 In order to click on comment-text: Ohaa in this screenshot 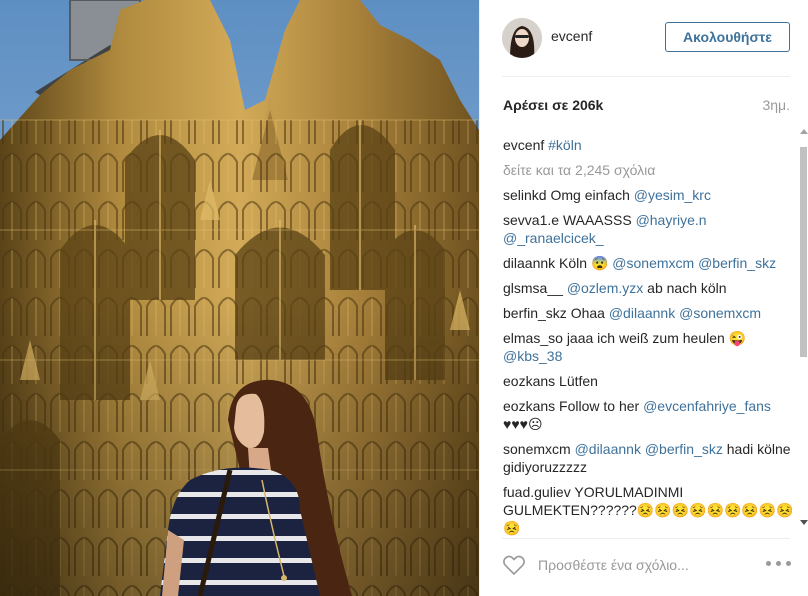, I will do `click(589, 313)`.